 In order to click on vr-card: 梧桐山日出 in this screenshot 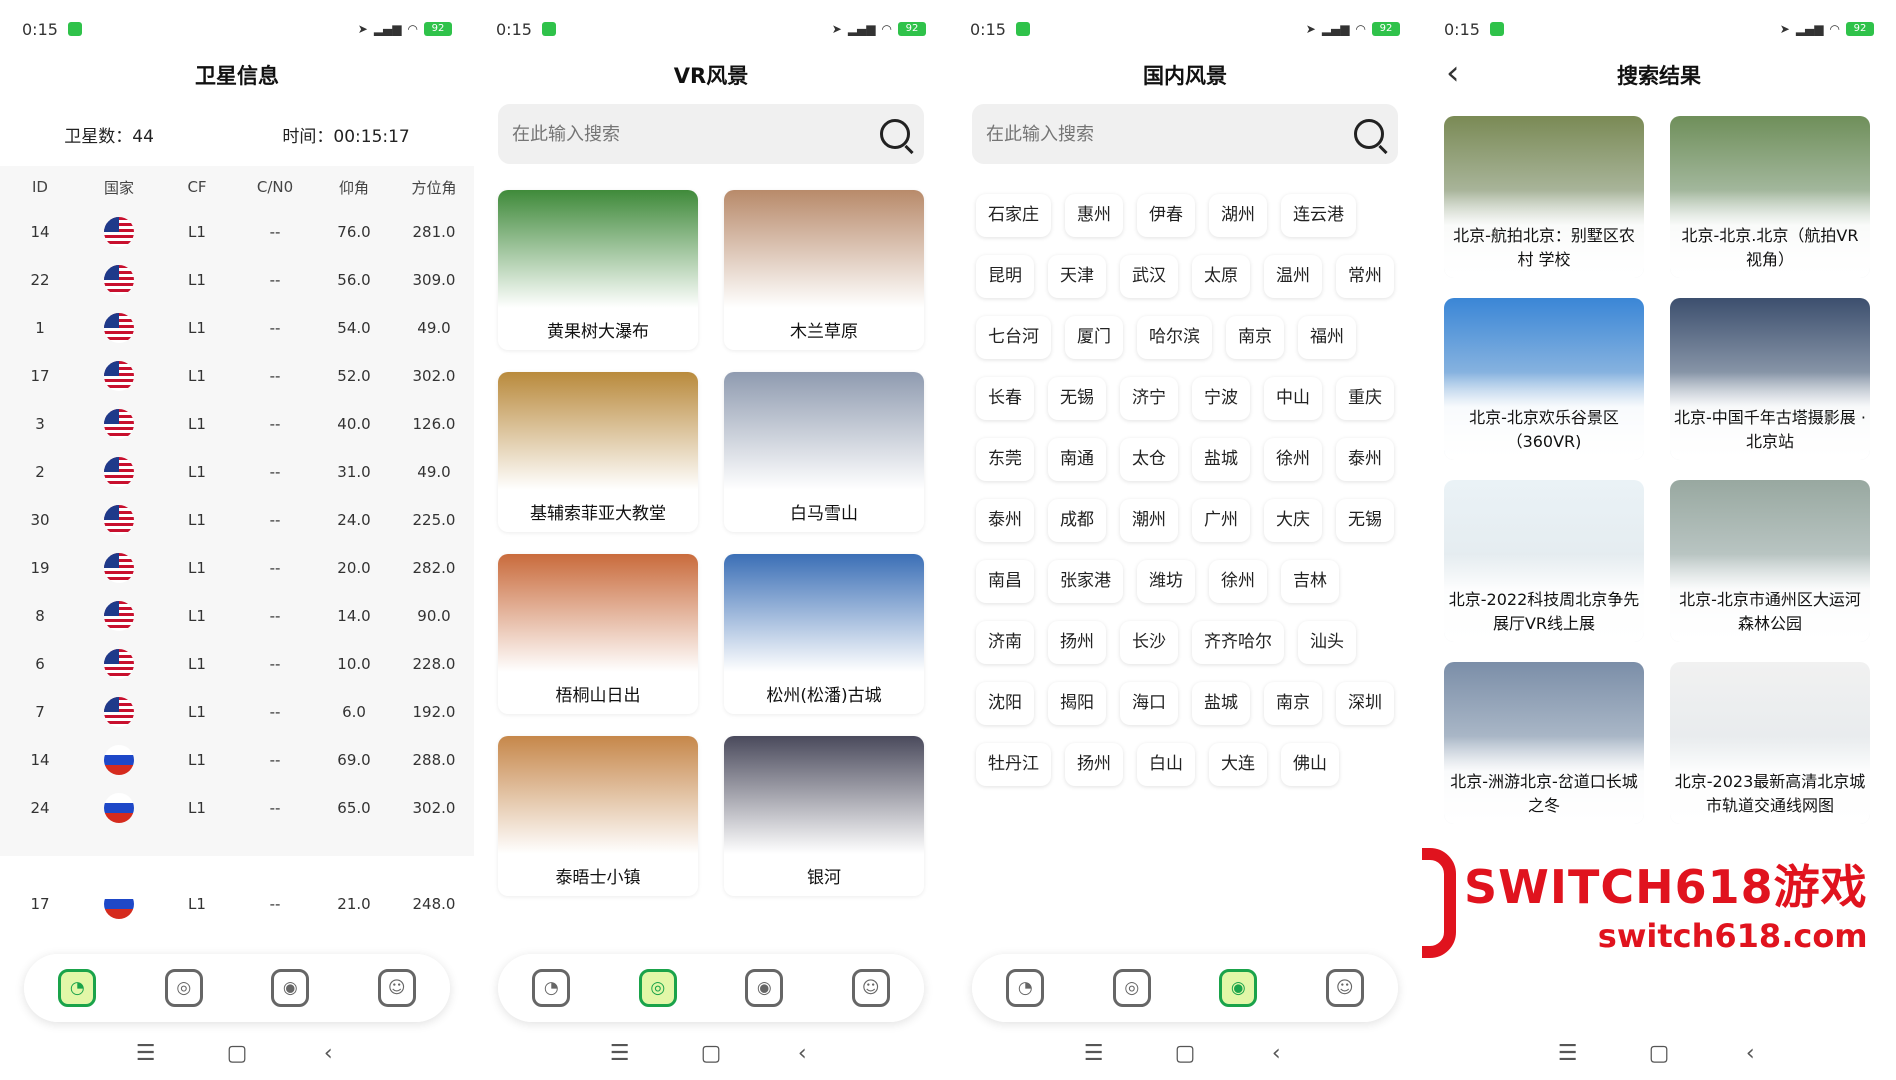, I will do `click(598, 634)`.